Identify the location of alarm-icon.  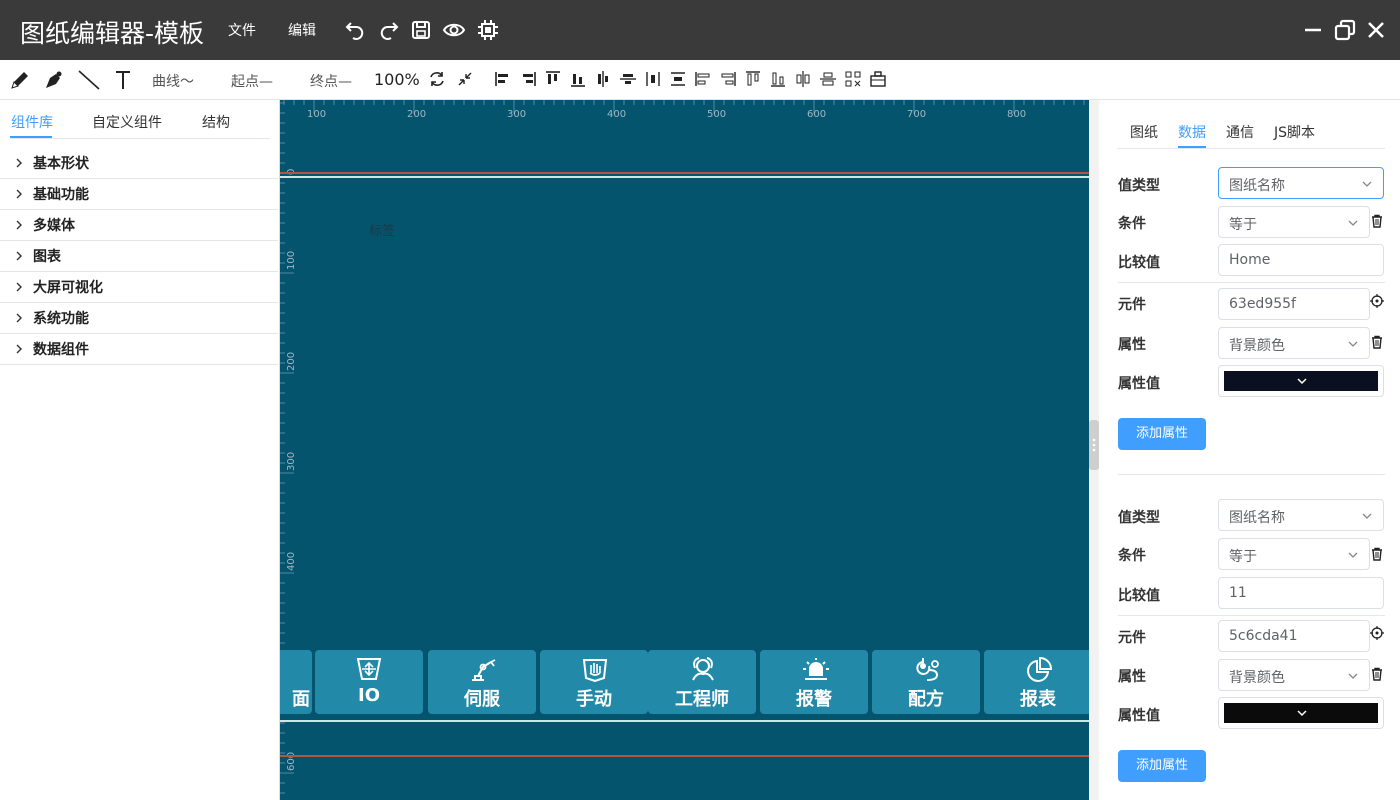
(816, 669).